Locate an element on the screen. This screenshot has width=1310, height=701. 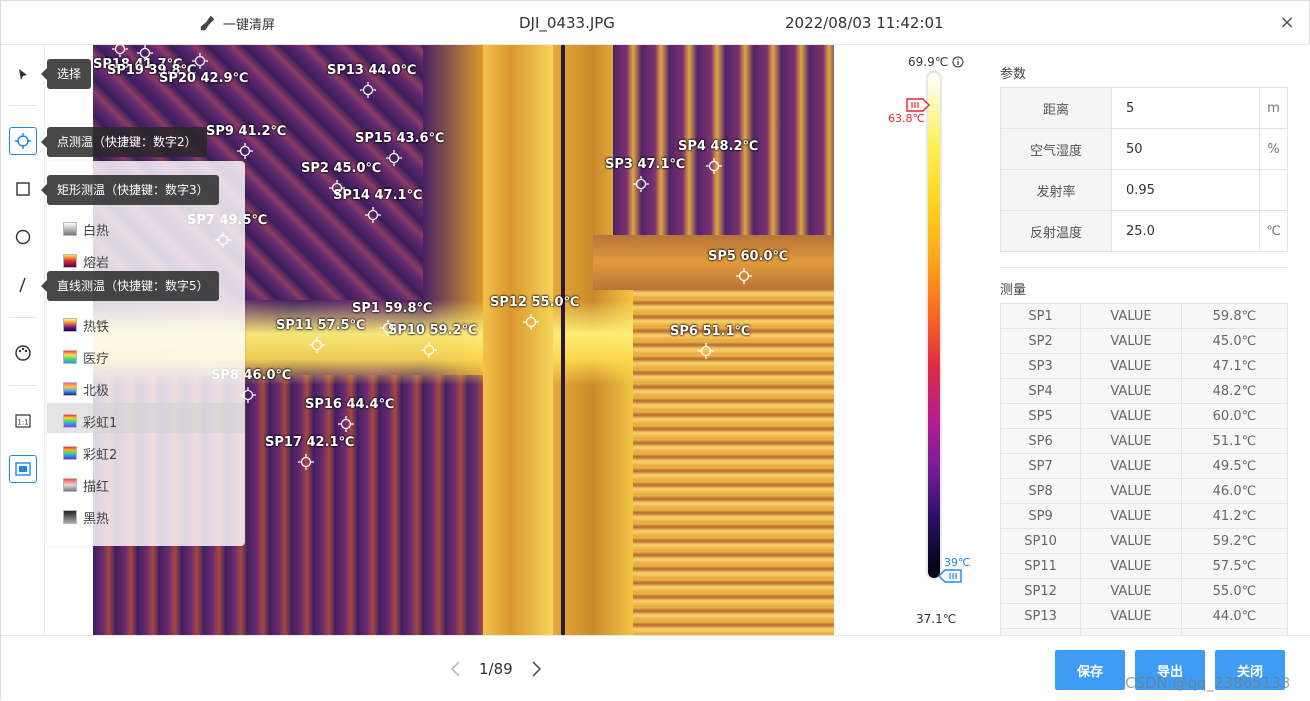
info-icon is located at coordinates (958, 62).